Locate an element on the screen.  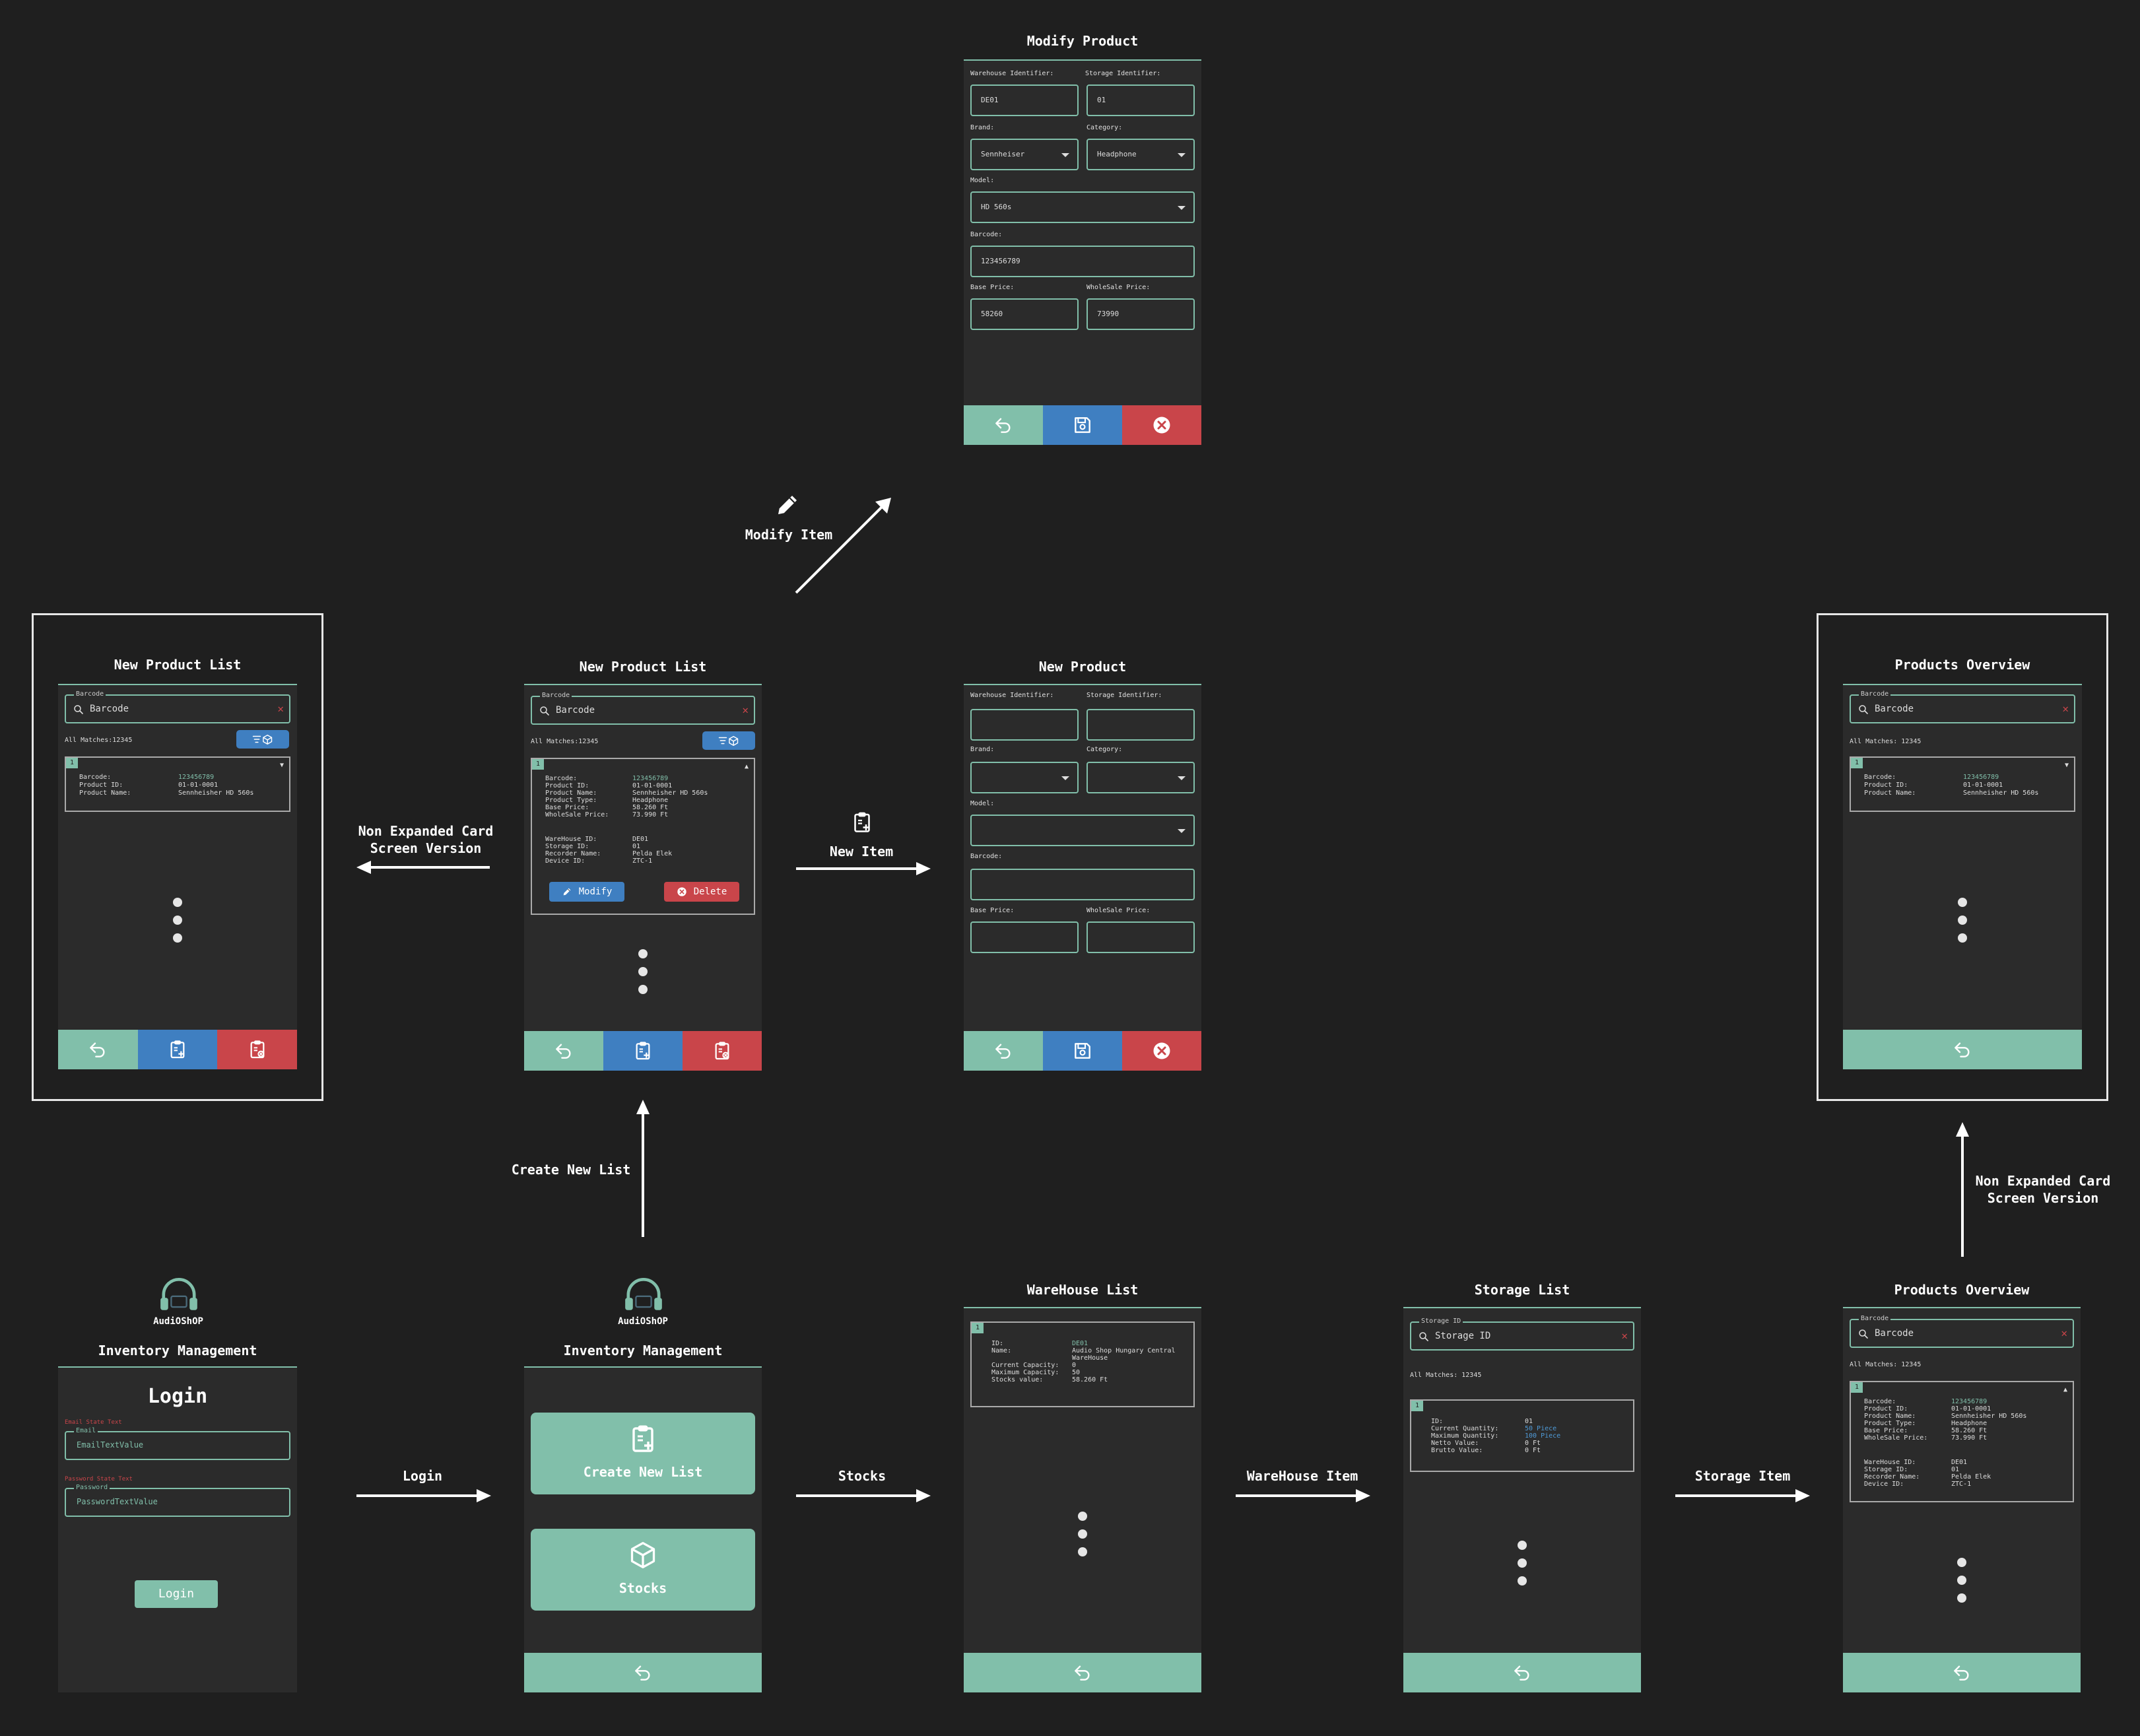
model-select is located at coordinates (1082, 831).